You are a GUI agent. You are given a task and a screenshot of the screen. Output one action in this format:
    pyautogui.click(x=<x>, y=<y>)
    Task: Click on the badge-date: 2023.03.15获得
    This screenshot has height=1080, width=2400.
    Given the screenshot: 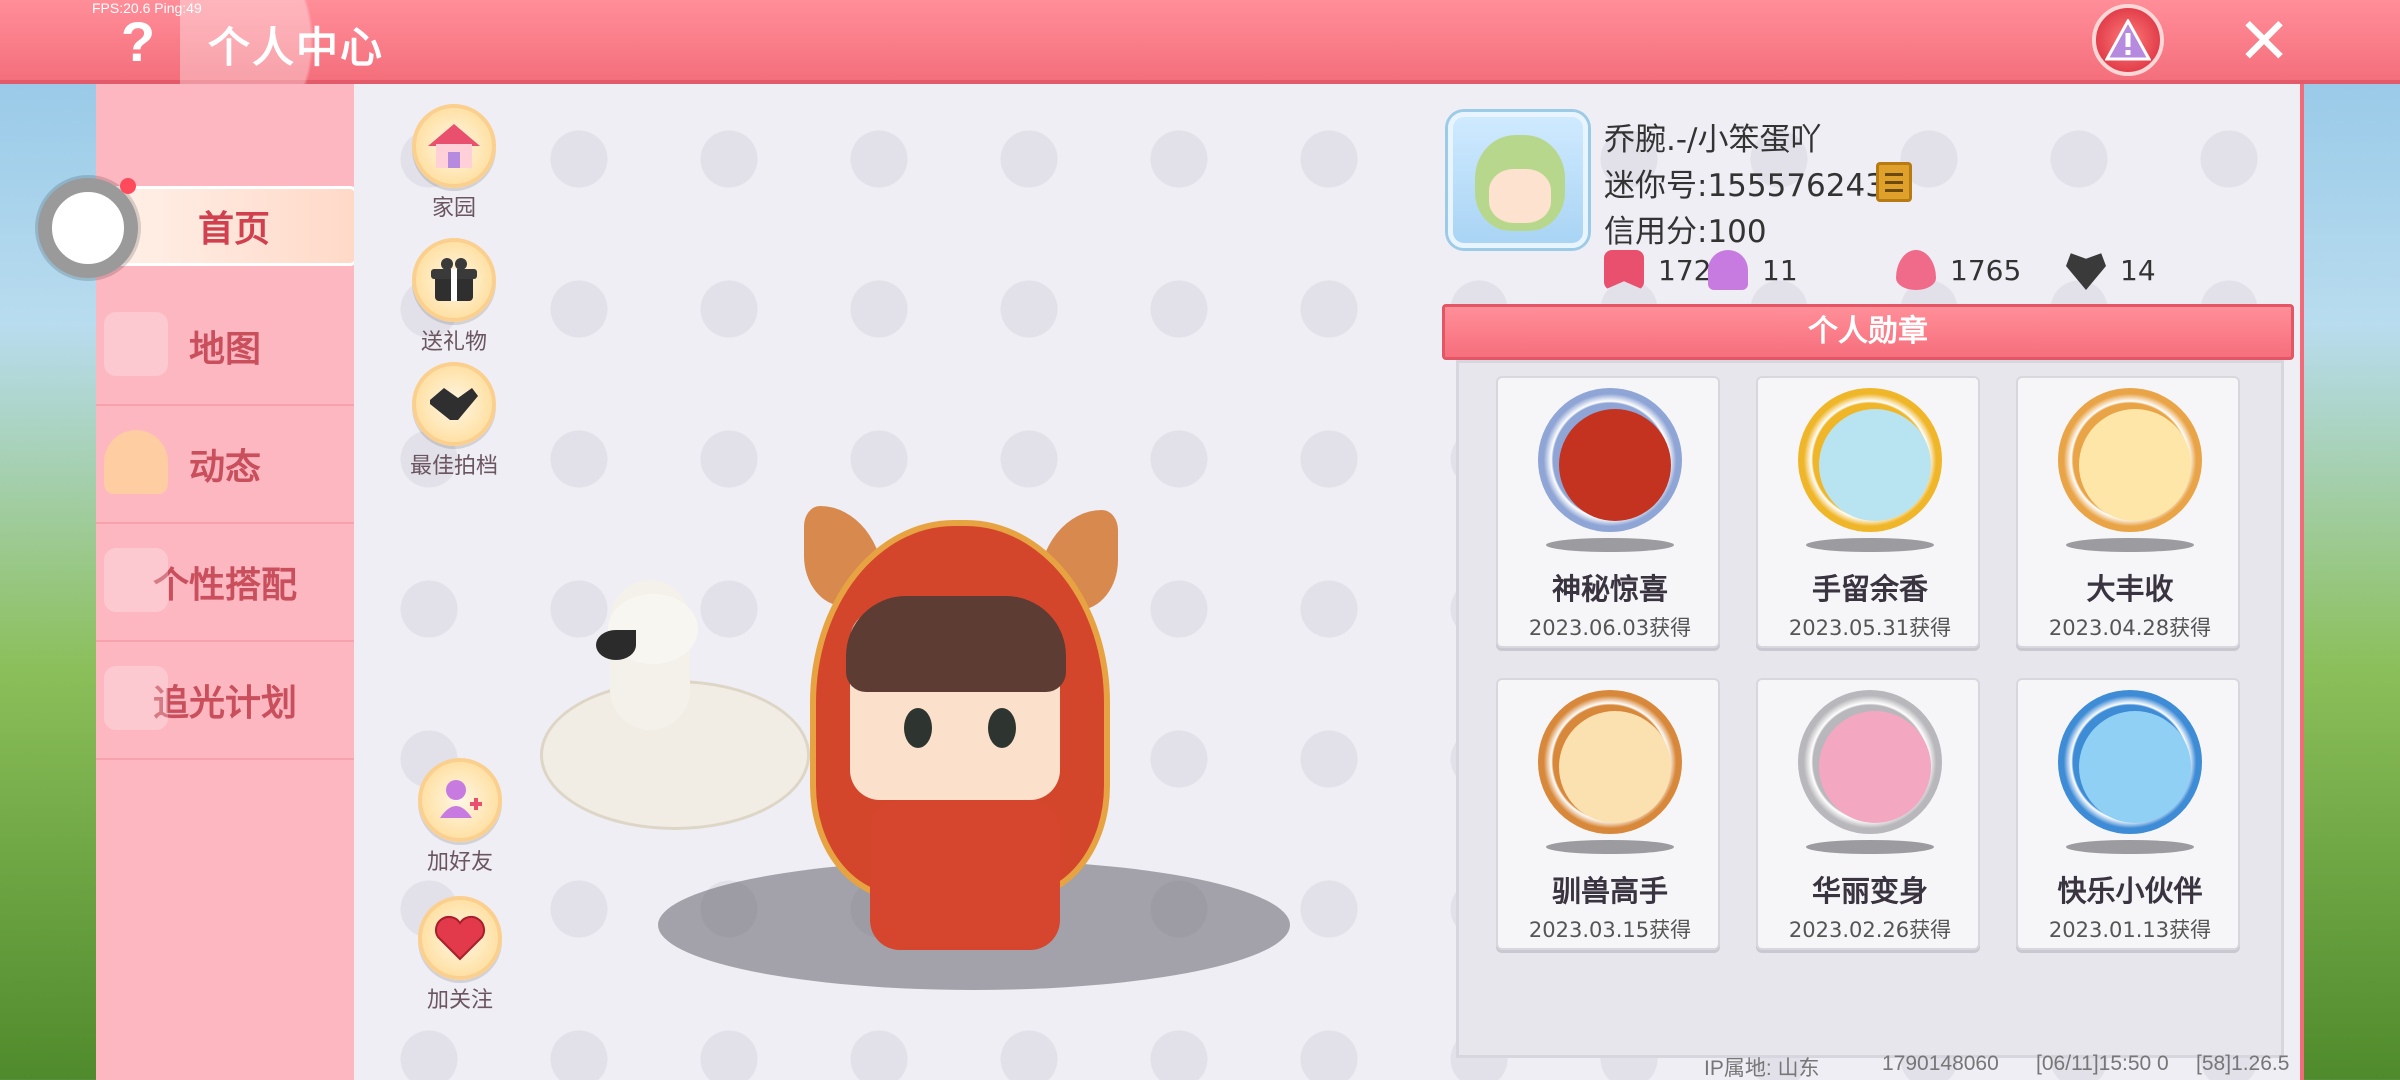 What is the action you would take?
    pyautogui.click(x=1610, y=930)
    